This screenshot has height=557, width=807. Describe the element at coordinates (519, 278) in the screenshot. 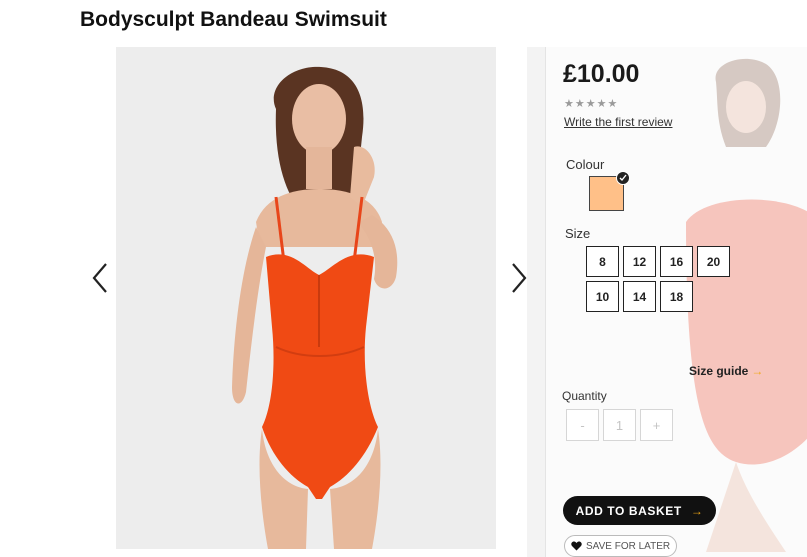

I see `chevron-right-icon` at that location.